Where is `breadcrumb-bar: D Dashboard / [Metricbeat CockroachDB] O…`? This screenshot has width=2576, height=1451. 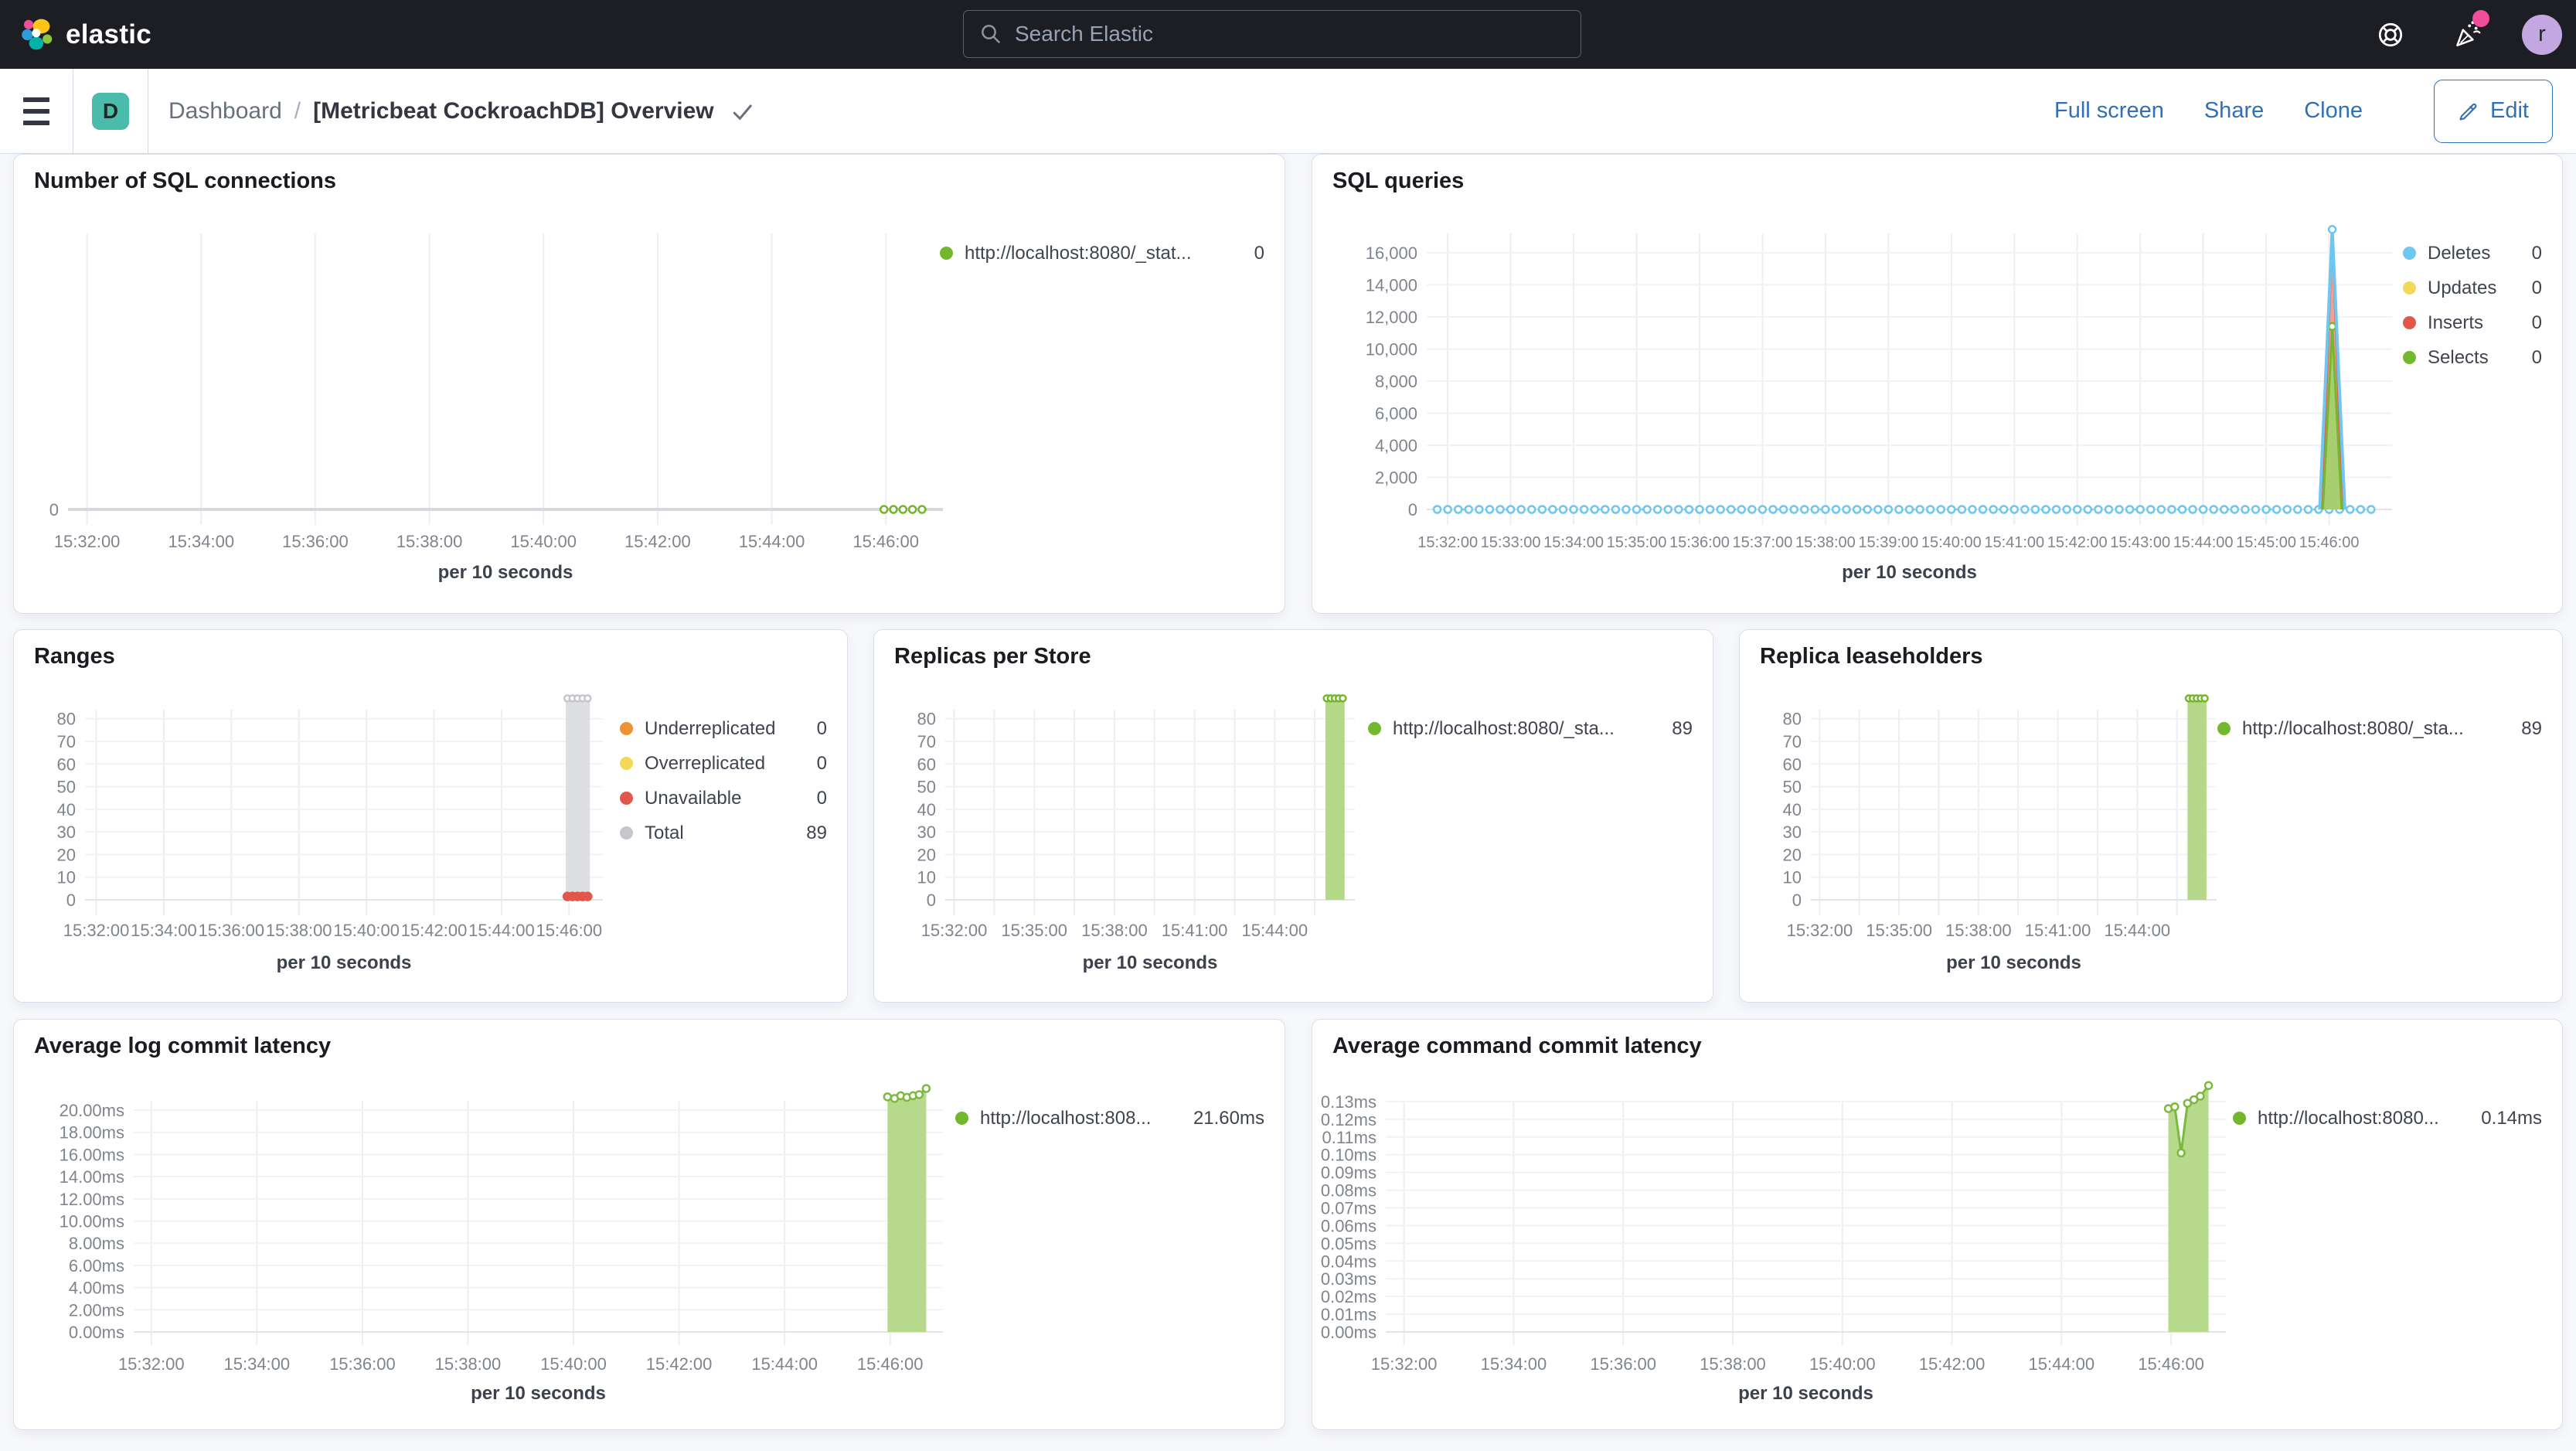
breadcrumb-bar: D Dashboard / [Metricbeat CockroachDB] O… is located at coordinates (1288, 111).